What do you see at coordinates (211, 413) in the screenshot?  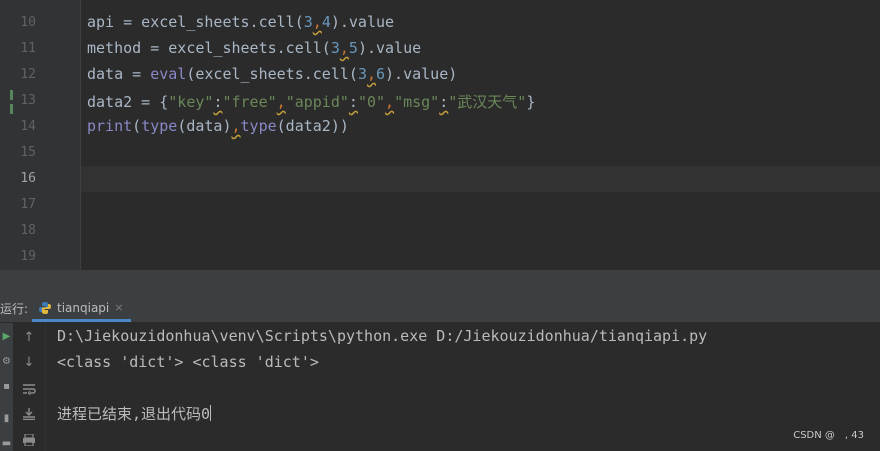 I see `text-cursor` at bounding box center [211, 413].